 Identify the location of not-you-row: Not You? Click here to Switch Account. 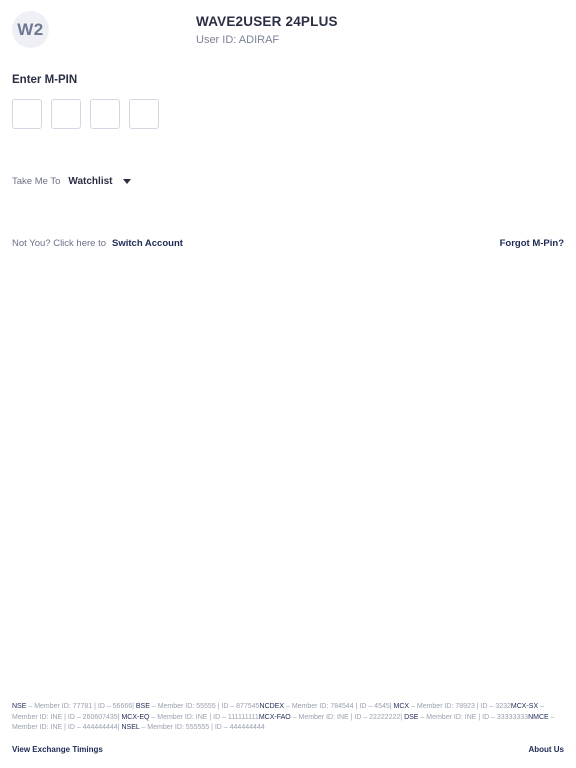
(97, 243).